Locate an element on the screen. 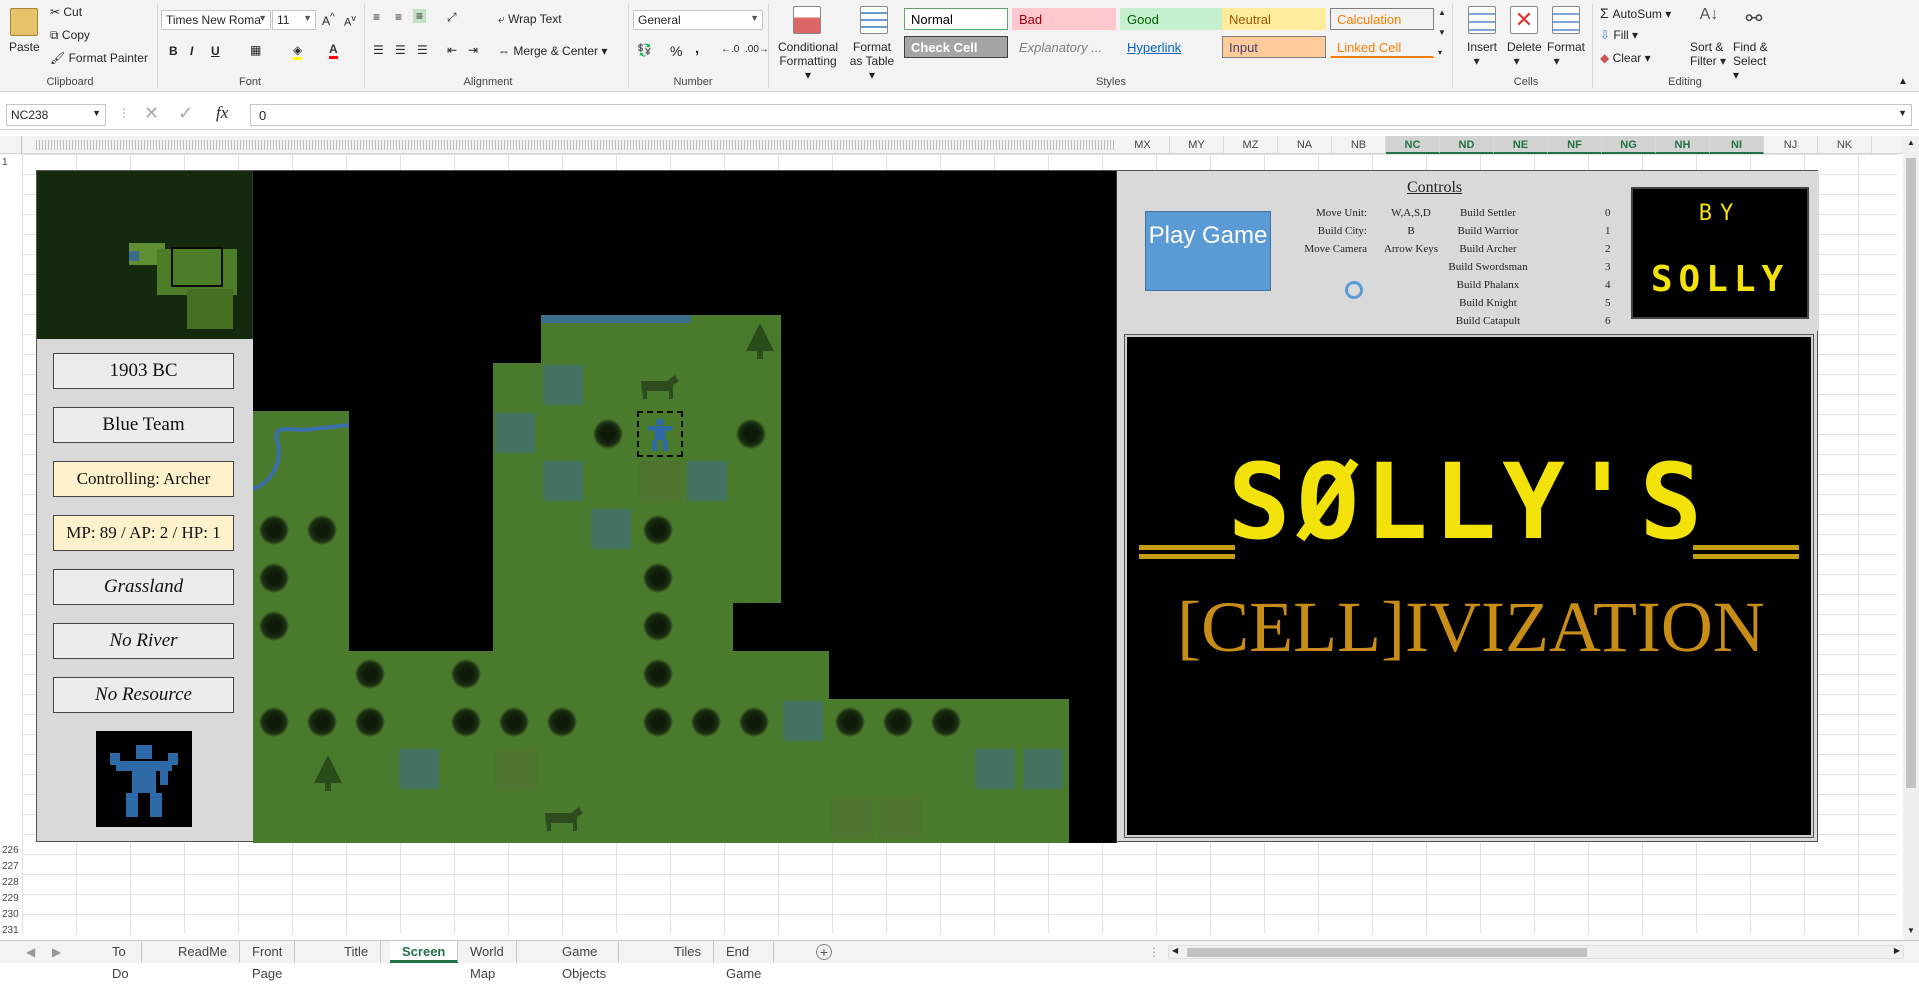 The width and height of the screenshot is (1919, 985). column-header-na: NA is located at coordinates (1305, 145).